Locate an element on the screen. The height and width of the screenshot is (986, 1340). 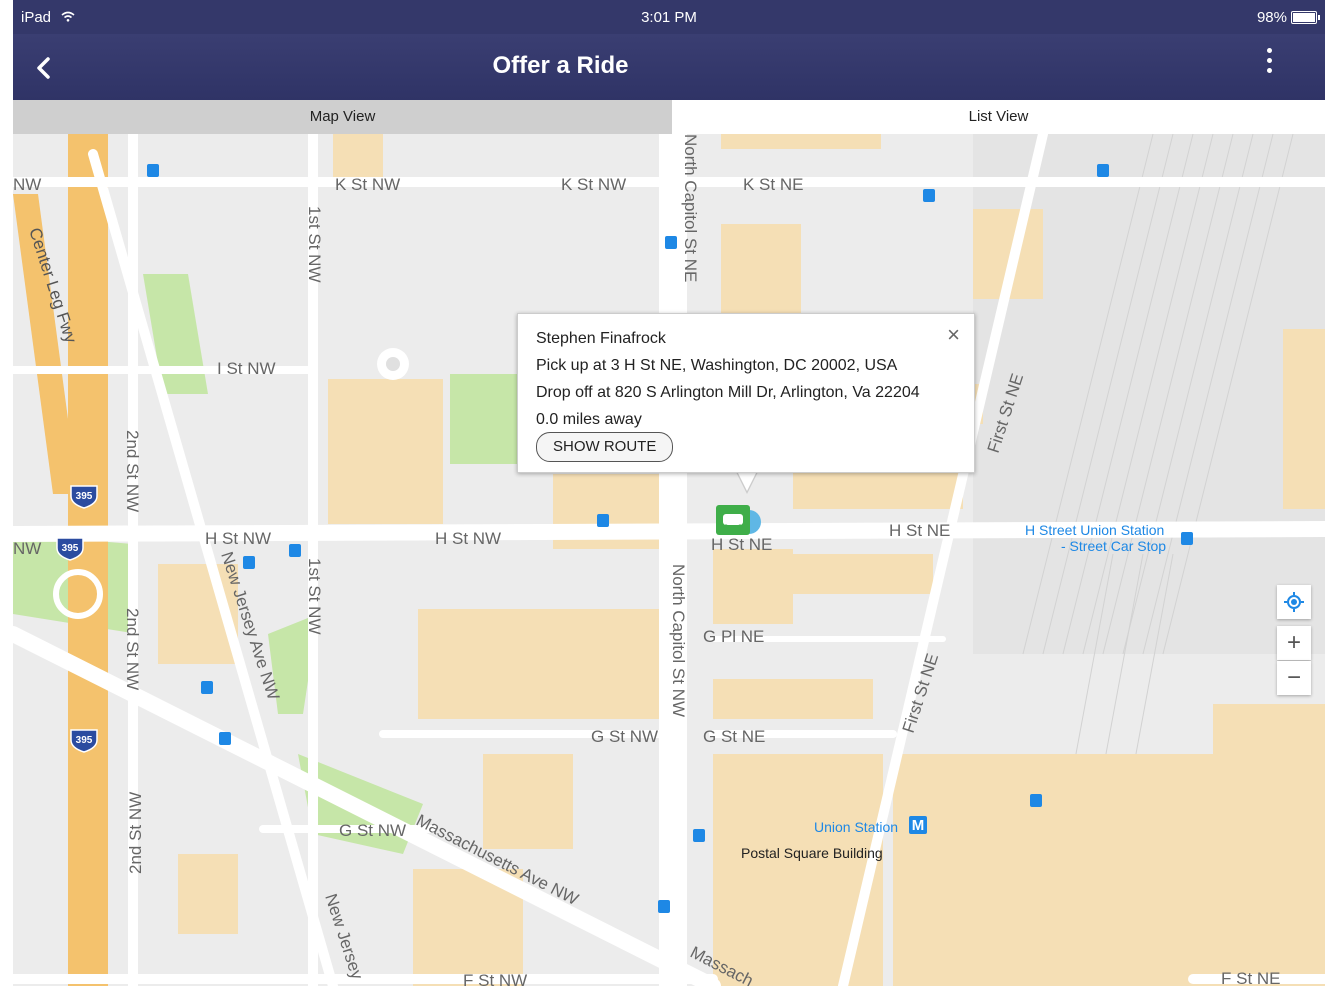
union-station-label: Union Station is located at coordinates (856, 827).